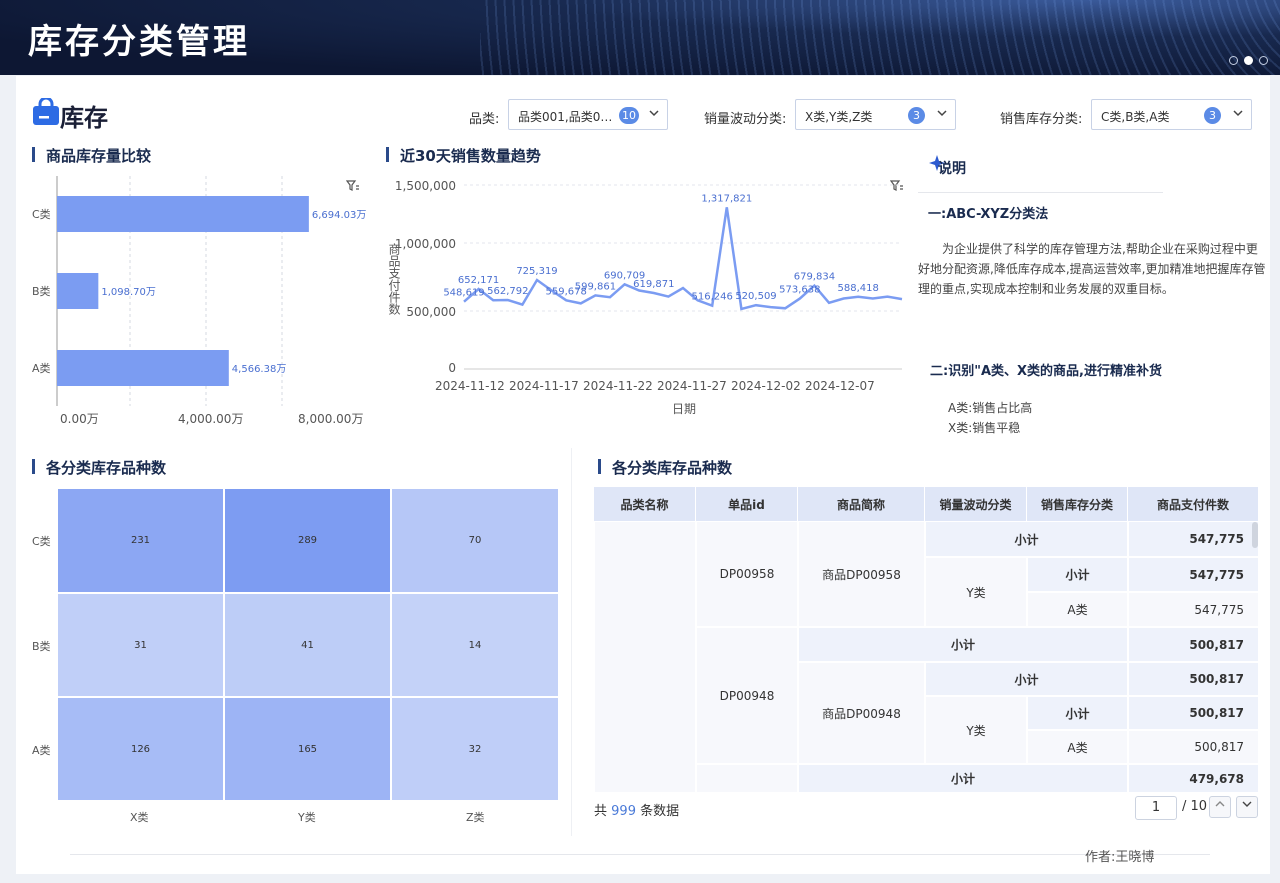 The image size is (1280, 883). Describe the element at coordinates (1193, 504) in the screenshot. I see `table-header: 商品支付件数` at that location.